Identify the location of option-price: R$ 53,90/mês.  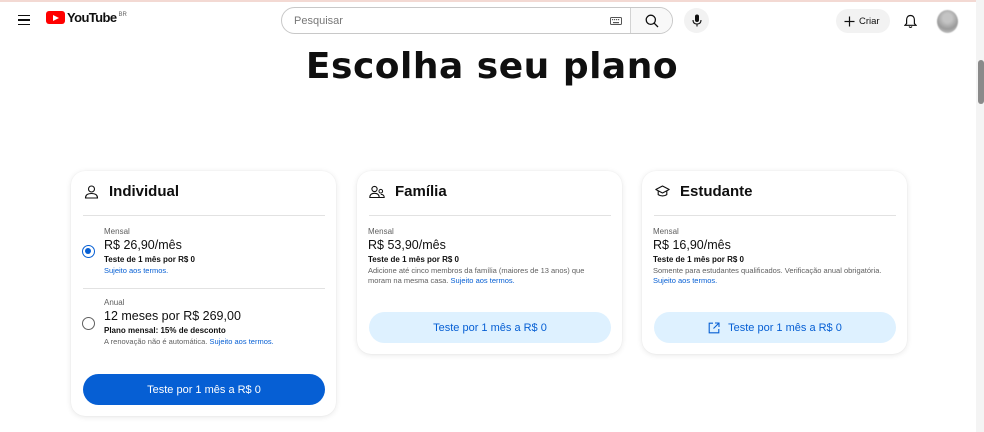
(407, 245).